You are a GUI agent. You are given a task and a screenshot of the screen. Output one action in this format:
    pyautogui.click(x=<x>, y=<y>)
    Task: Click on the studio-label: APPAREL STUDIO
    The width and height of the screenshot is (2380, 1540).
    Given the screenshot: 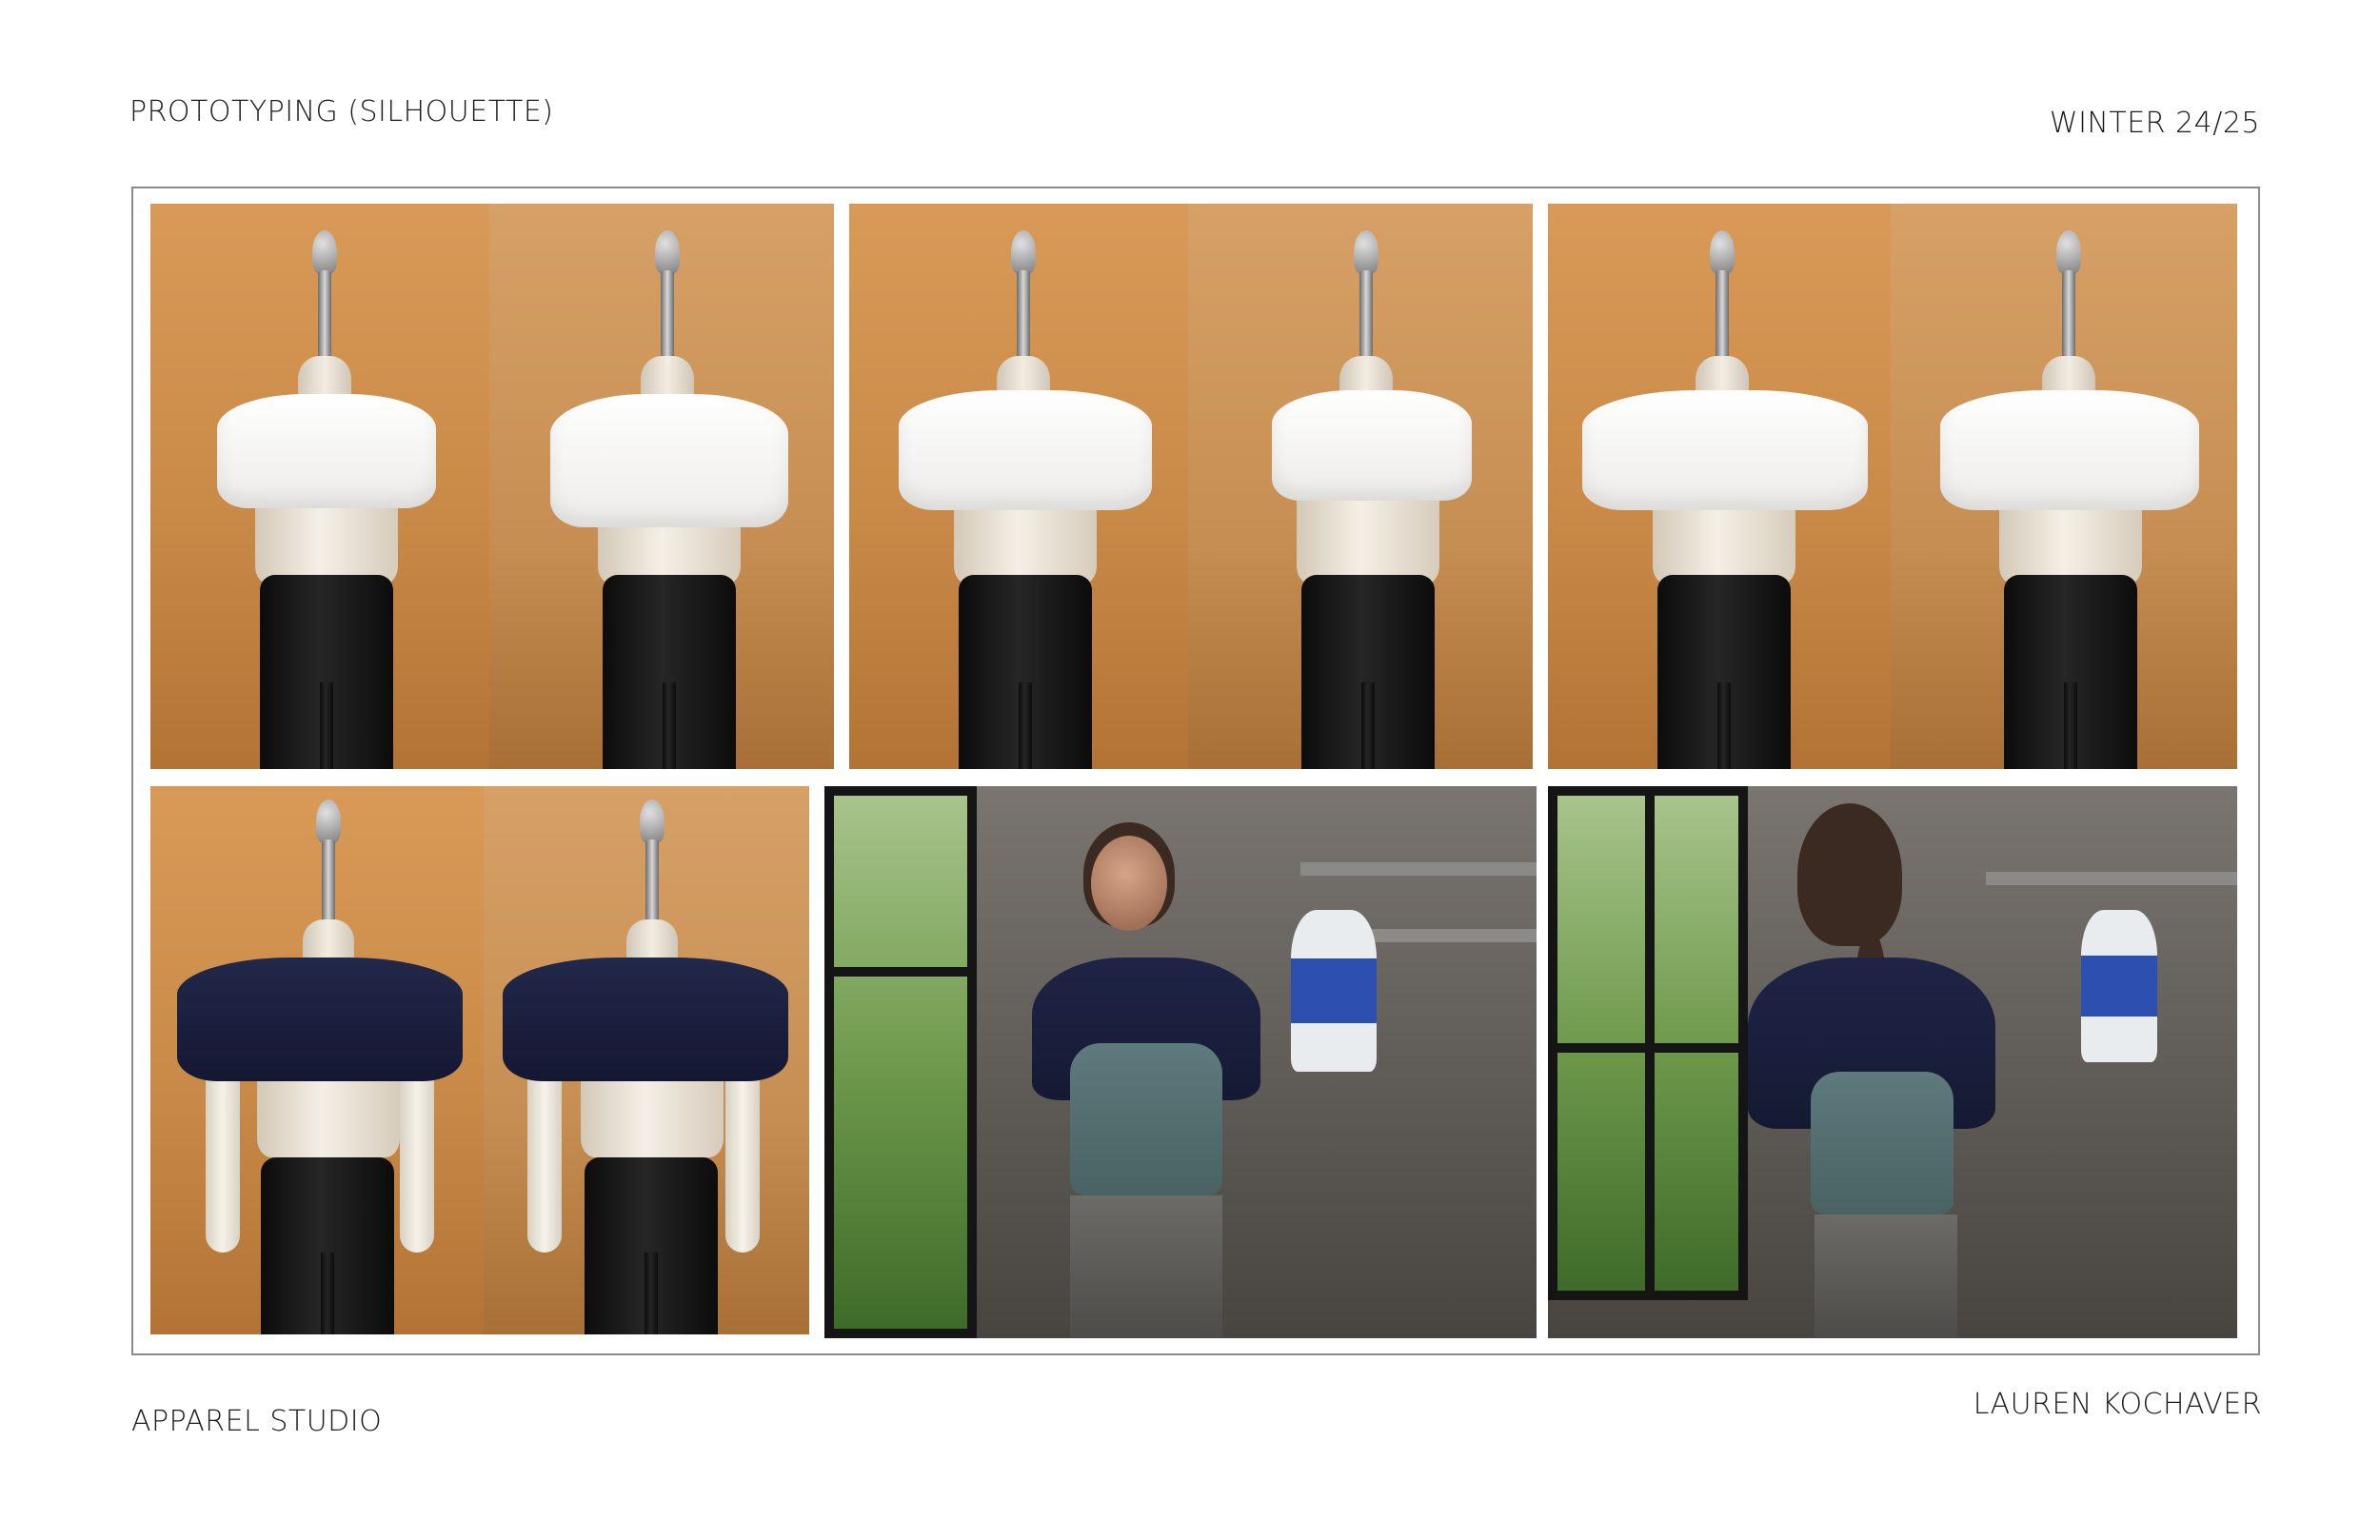 What is the action you would take?
    pyautogui.click(x=257, y=1421)
    